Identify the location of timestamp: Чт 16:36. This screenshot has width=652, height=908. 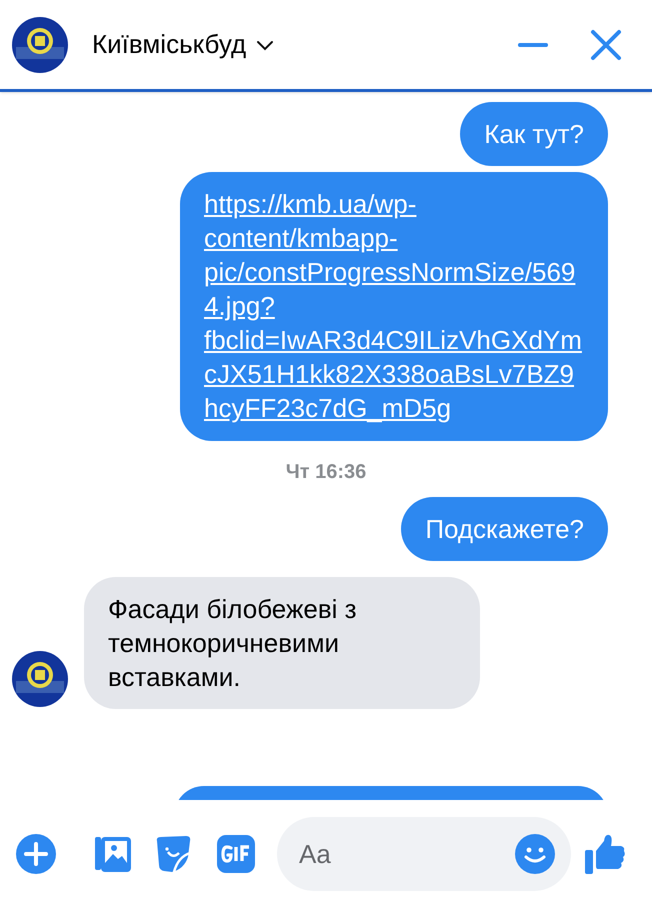
(326, 472).